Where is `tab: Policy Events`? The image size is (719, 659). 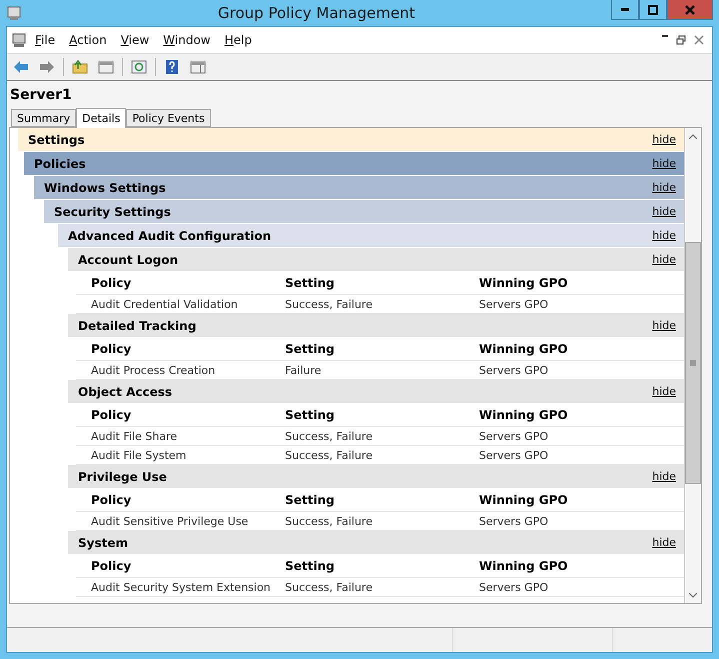 tab: Policy Events is located at coordinates (168, 118).